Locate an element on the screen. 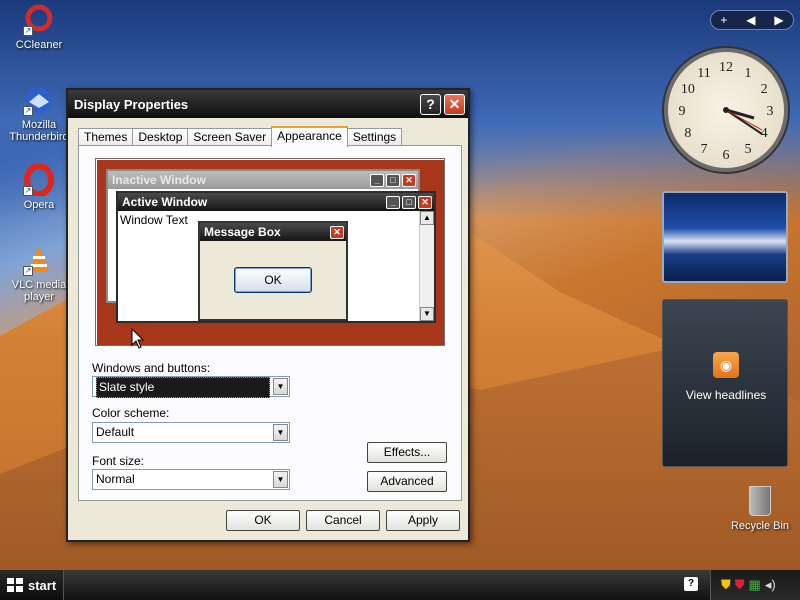  color-scheme-value: Default is located at coordinates (115, 432).